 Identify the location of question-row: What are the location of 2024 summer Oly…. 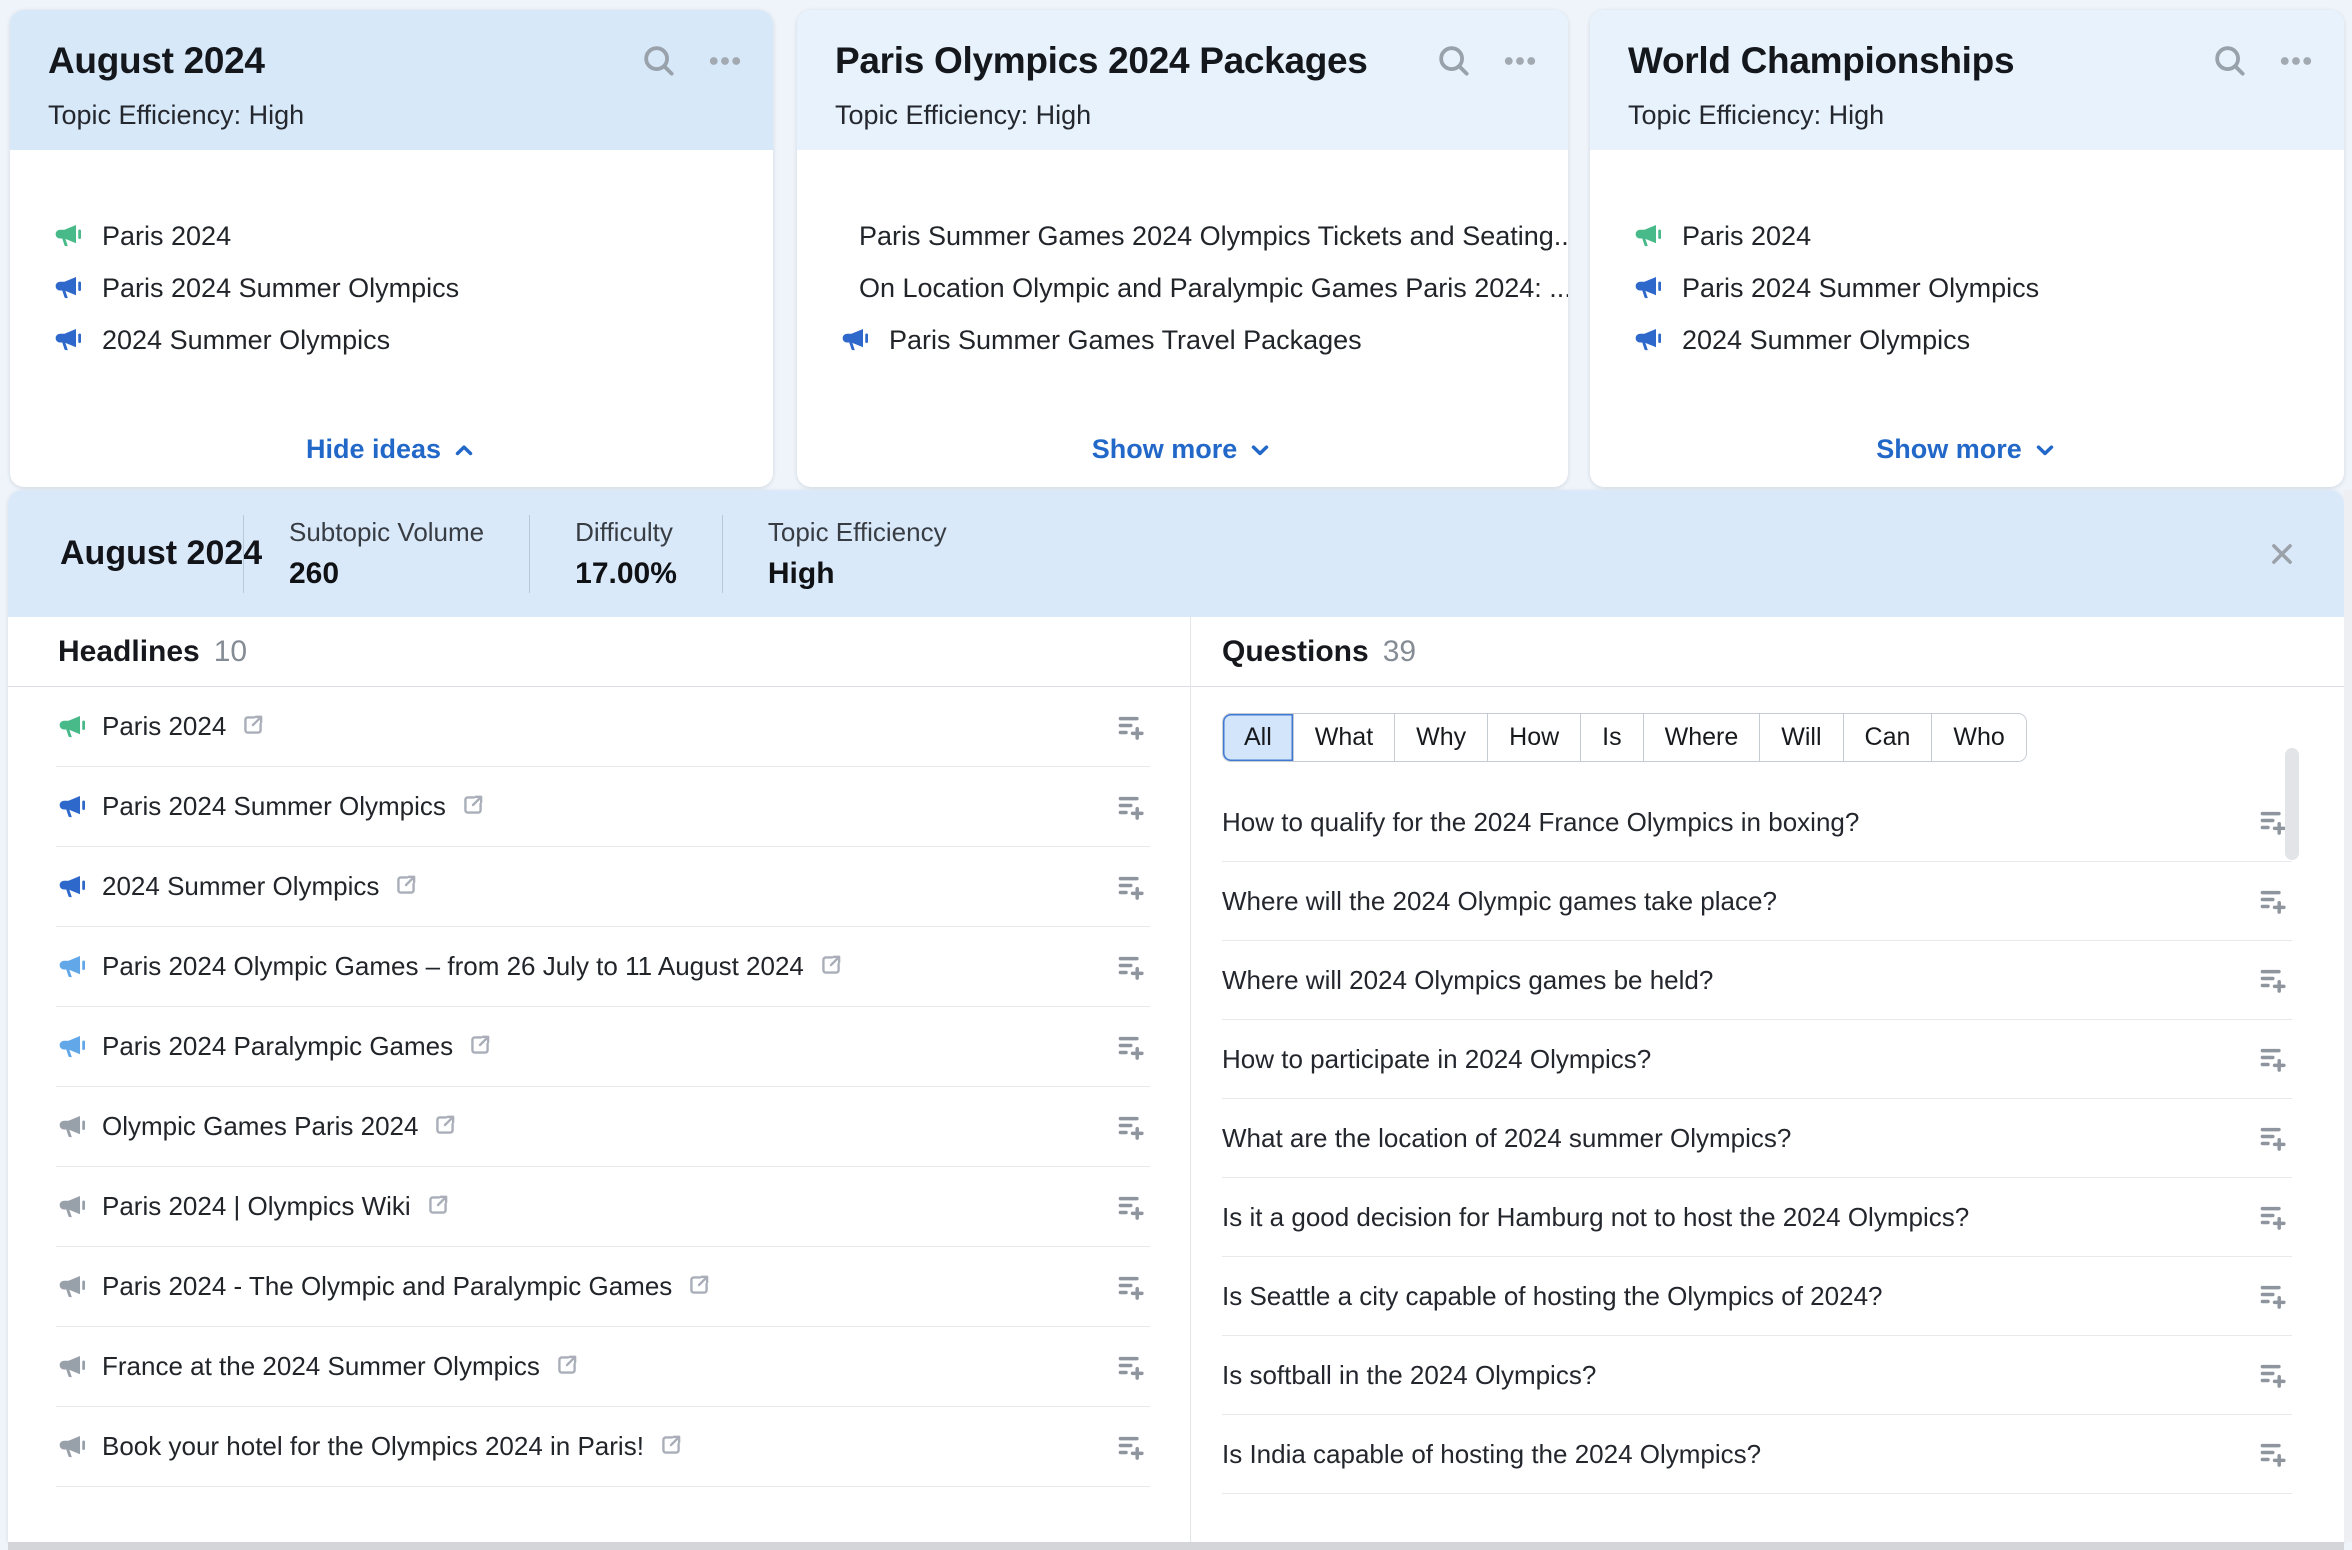
(1757, 1138).